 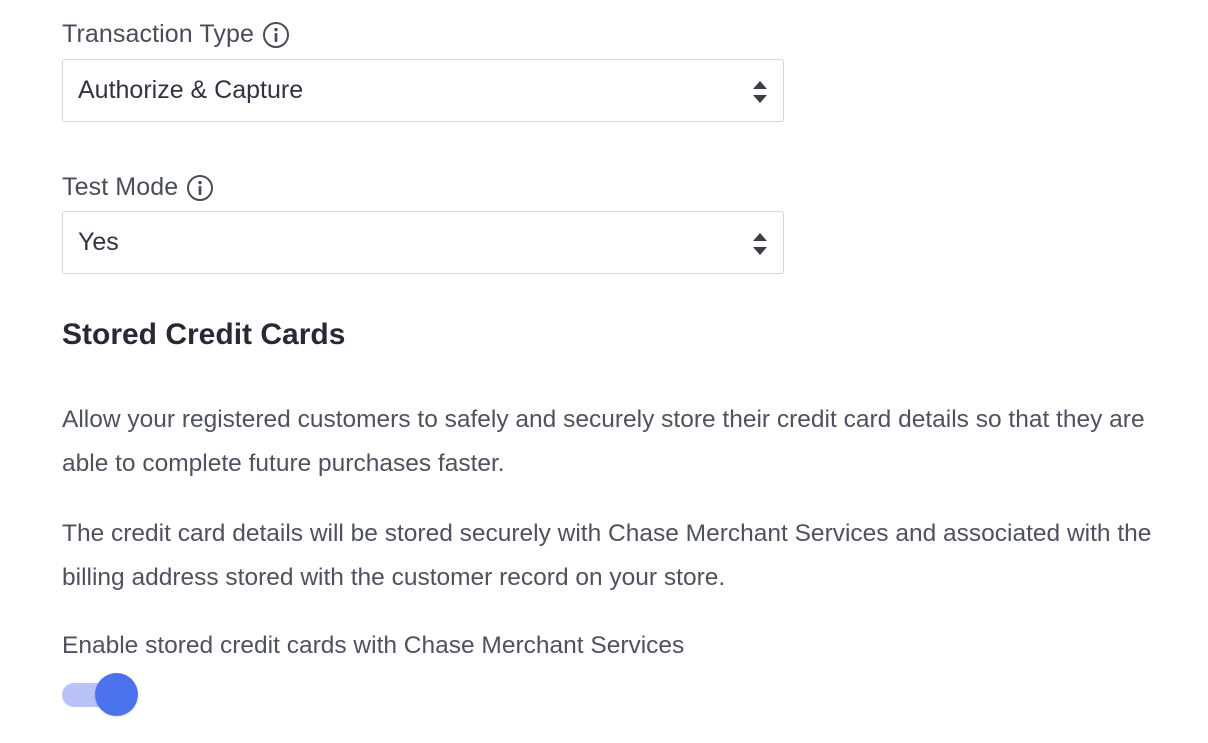 I want to click on toggle-knob, so click(x=116, y=694).